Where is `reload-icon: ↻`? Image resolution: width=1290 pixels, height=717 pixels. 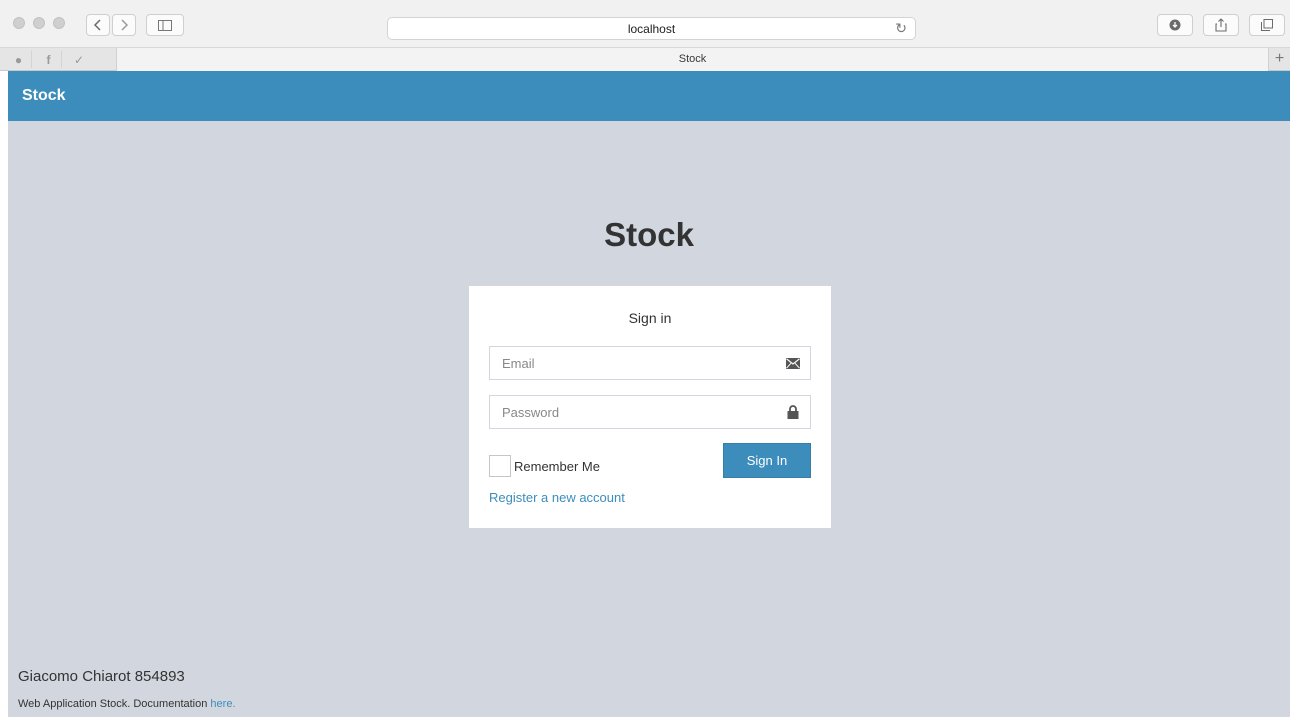
reload-icon: ↻ is located at coordinates (901, 28).